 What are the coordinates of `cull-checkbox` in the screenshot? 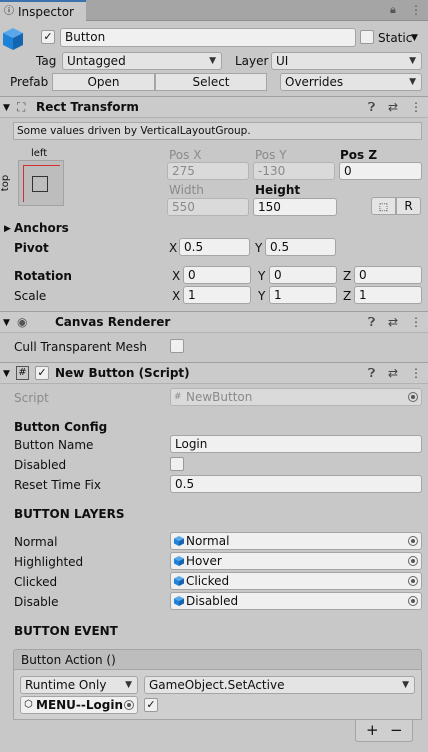 It's located at (177, 346).